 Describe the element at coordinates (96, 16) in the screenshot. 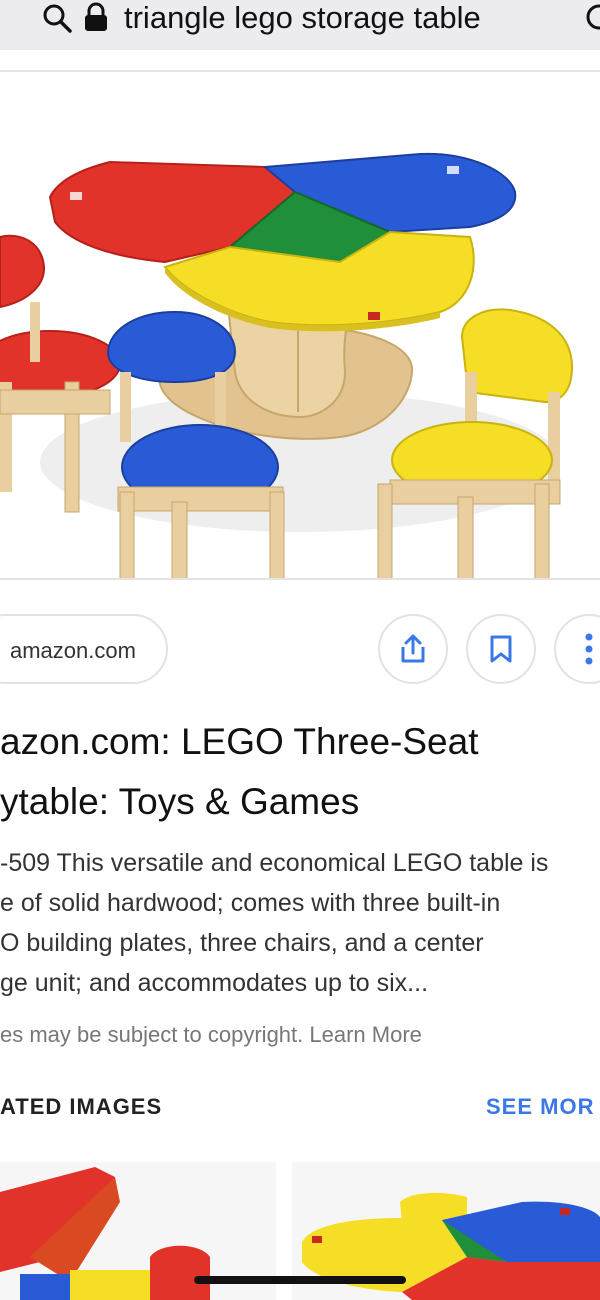

I see `lock-icon` at that location.